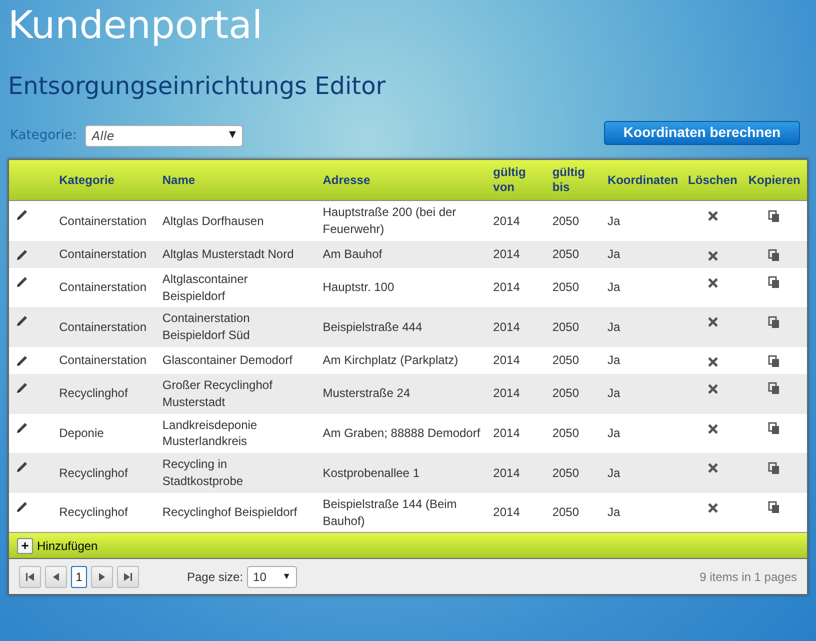  Describe the element at coordinates (402, 512) in the screenshot. I see `table-cell: Beispielstraße 144 (Beim Bauhof)` at that location.